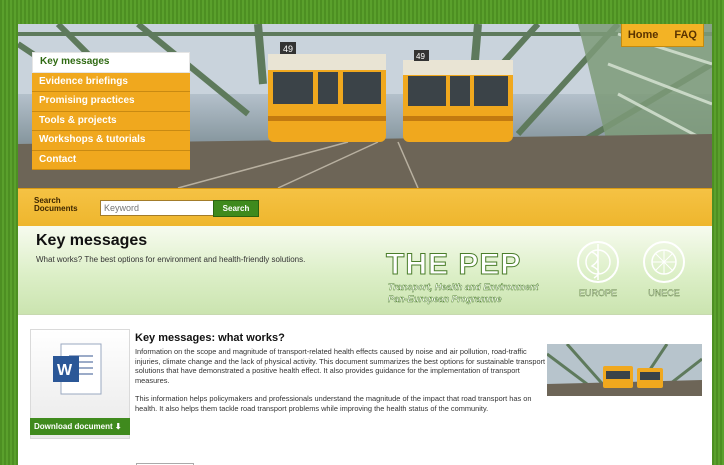 The image size is (724, 465). I want to click on sidebar-item-workshops-tutorials: Workshops & tutorials, so click(111, 141).